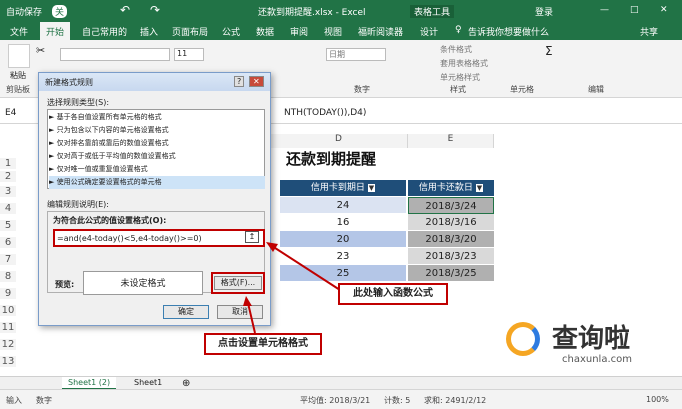  I want to click on status-mode: 输入, so click(14, 400).